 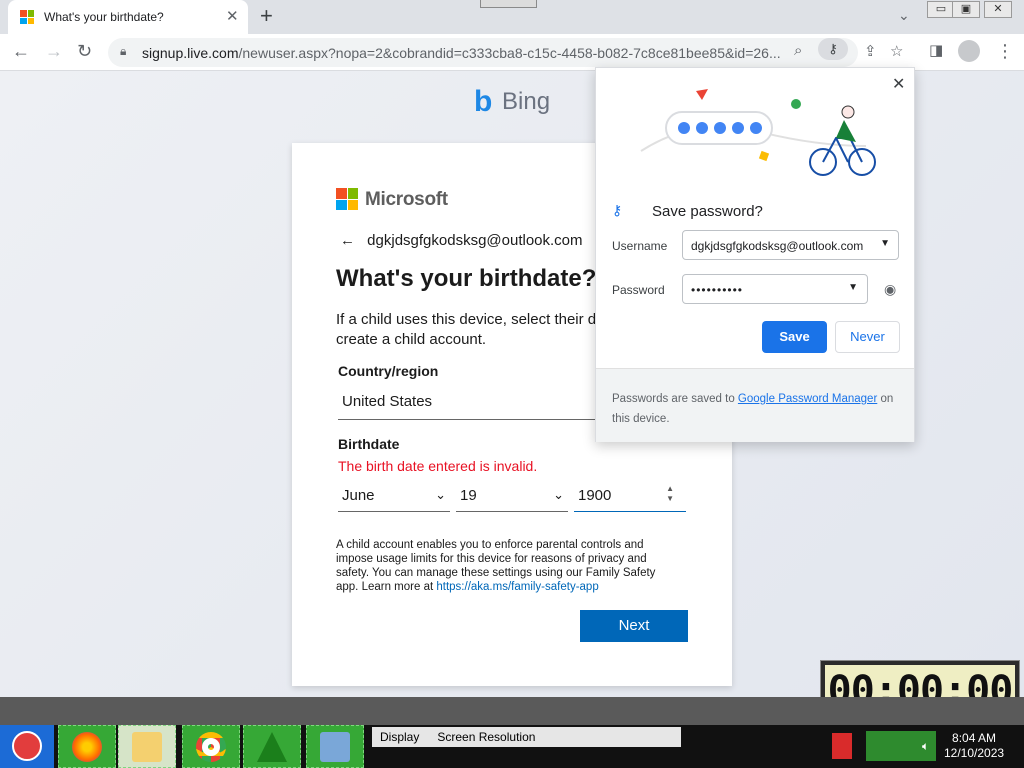 I want to click on santa-start-icon, so click(x=27, y=746).